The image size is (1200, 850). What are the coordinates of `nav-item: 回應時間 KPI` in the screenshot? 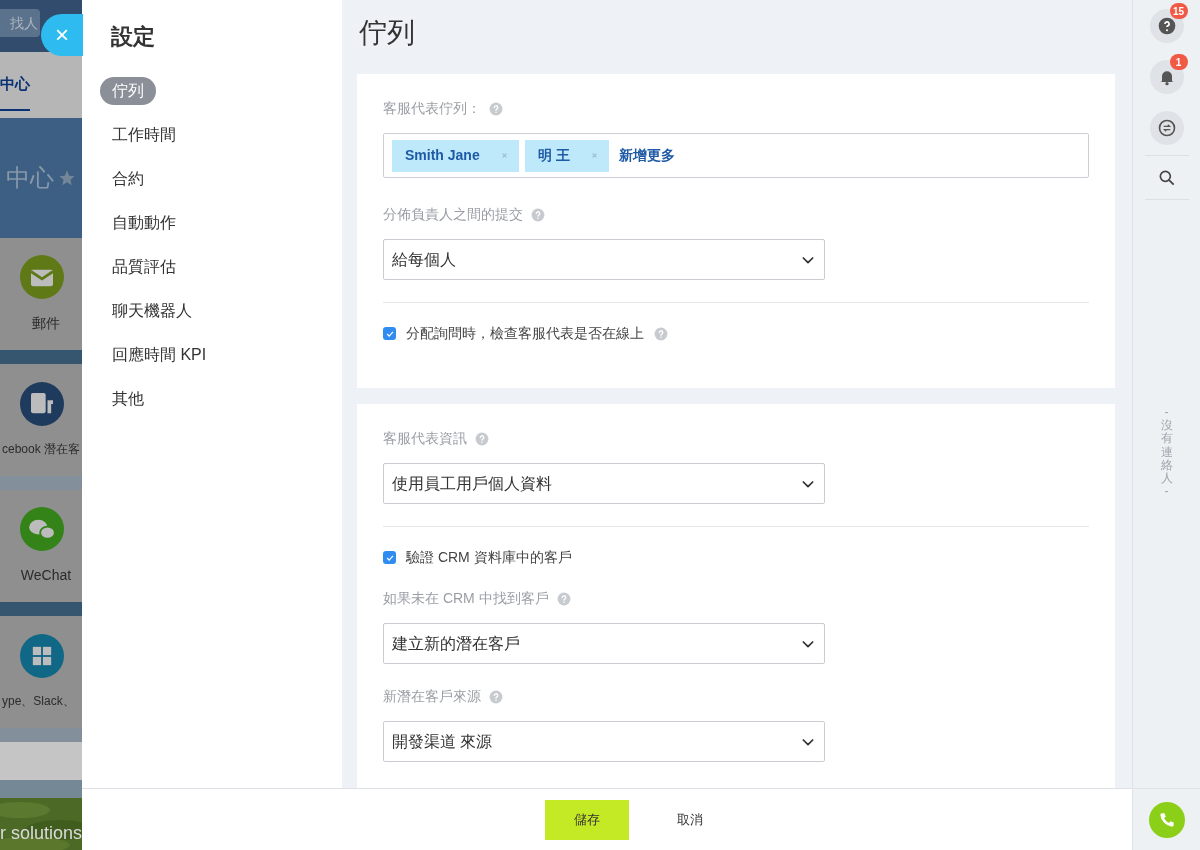 It's located at (159, 355).